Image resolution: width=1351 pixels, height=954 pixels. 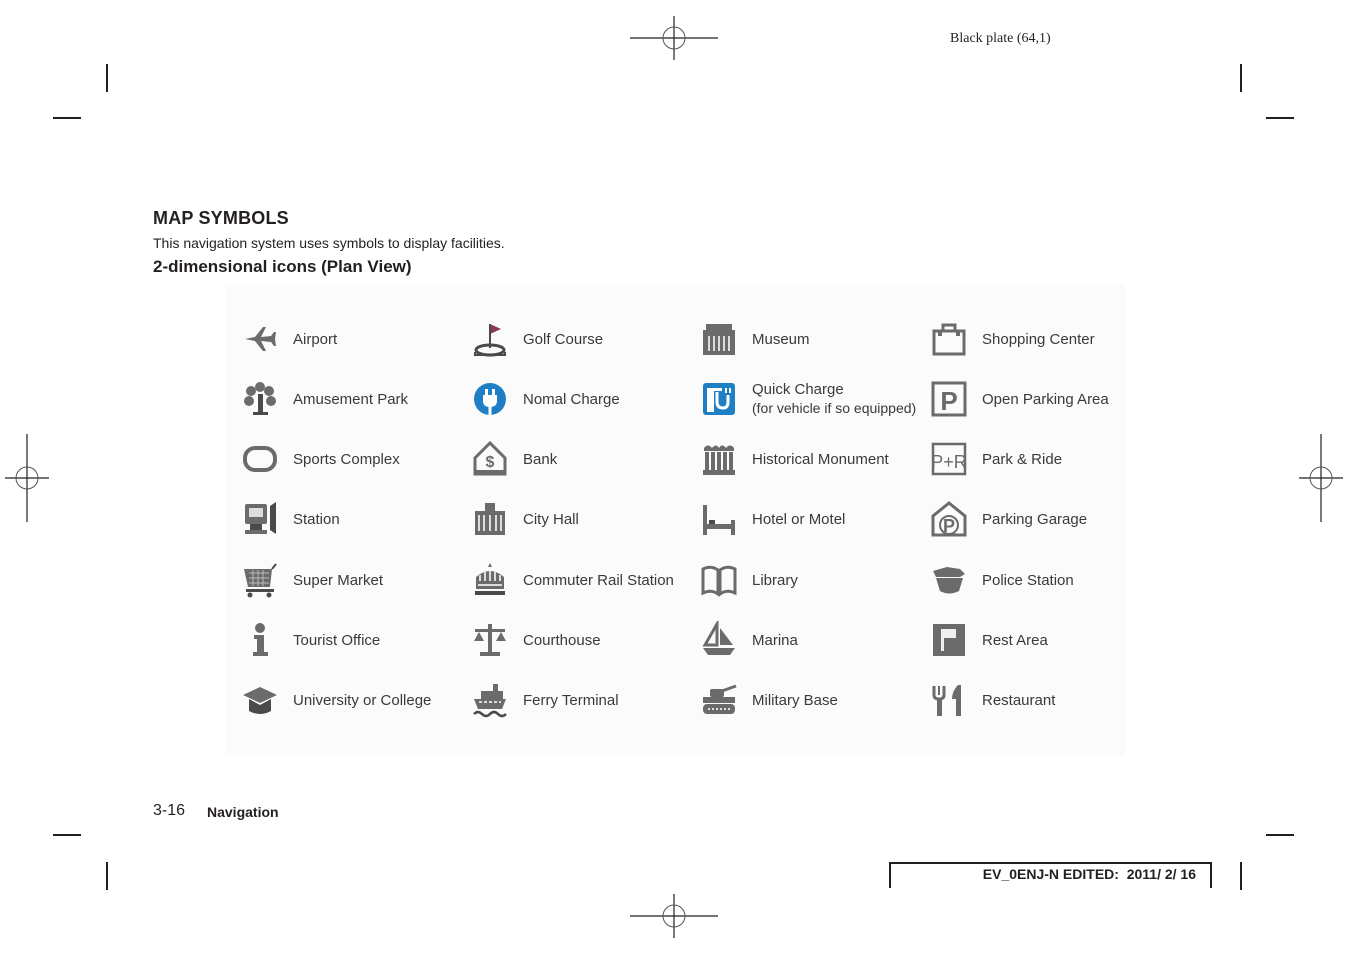 I want to click on park-and-ride-icon: P+R, so click(x=949, y=459).